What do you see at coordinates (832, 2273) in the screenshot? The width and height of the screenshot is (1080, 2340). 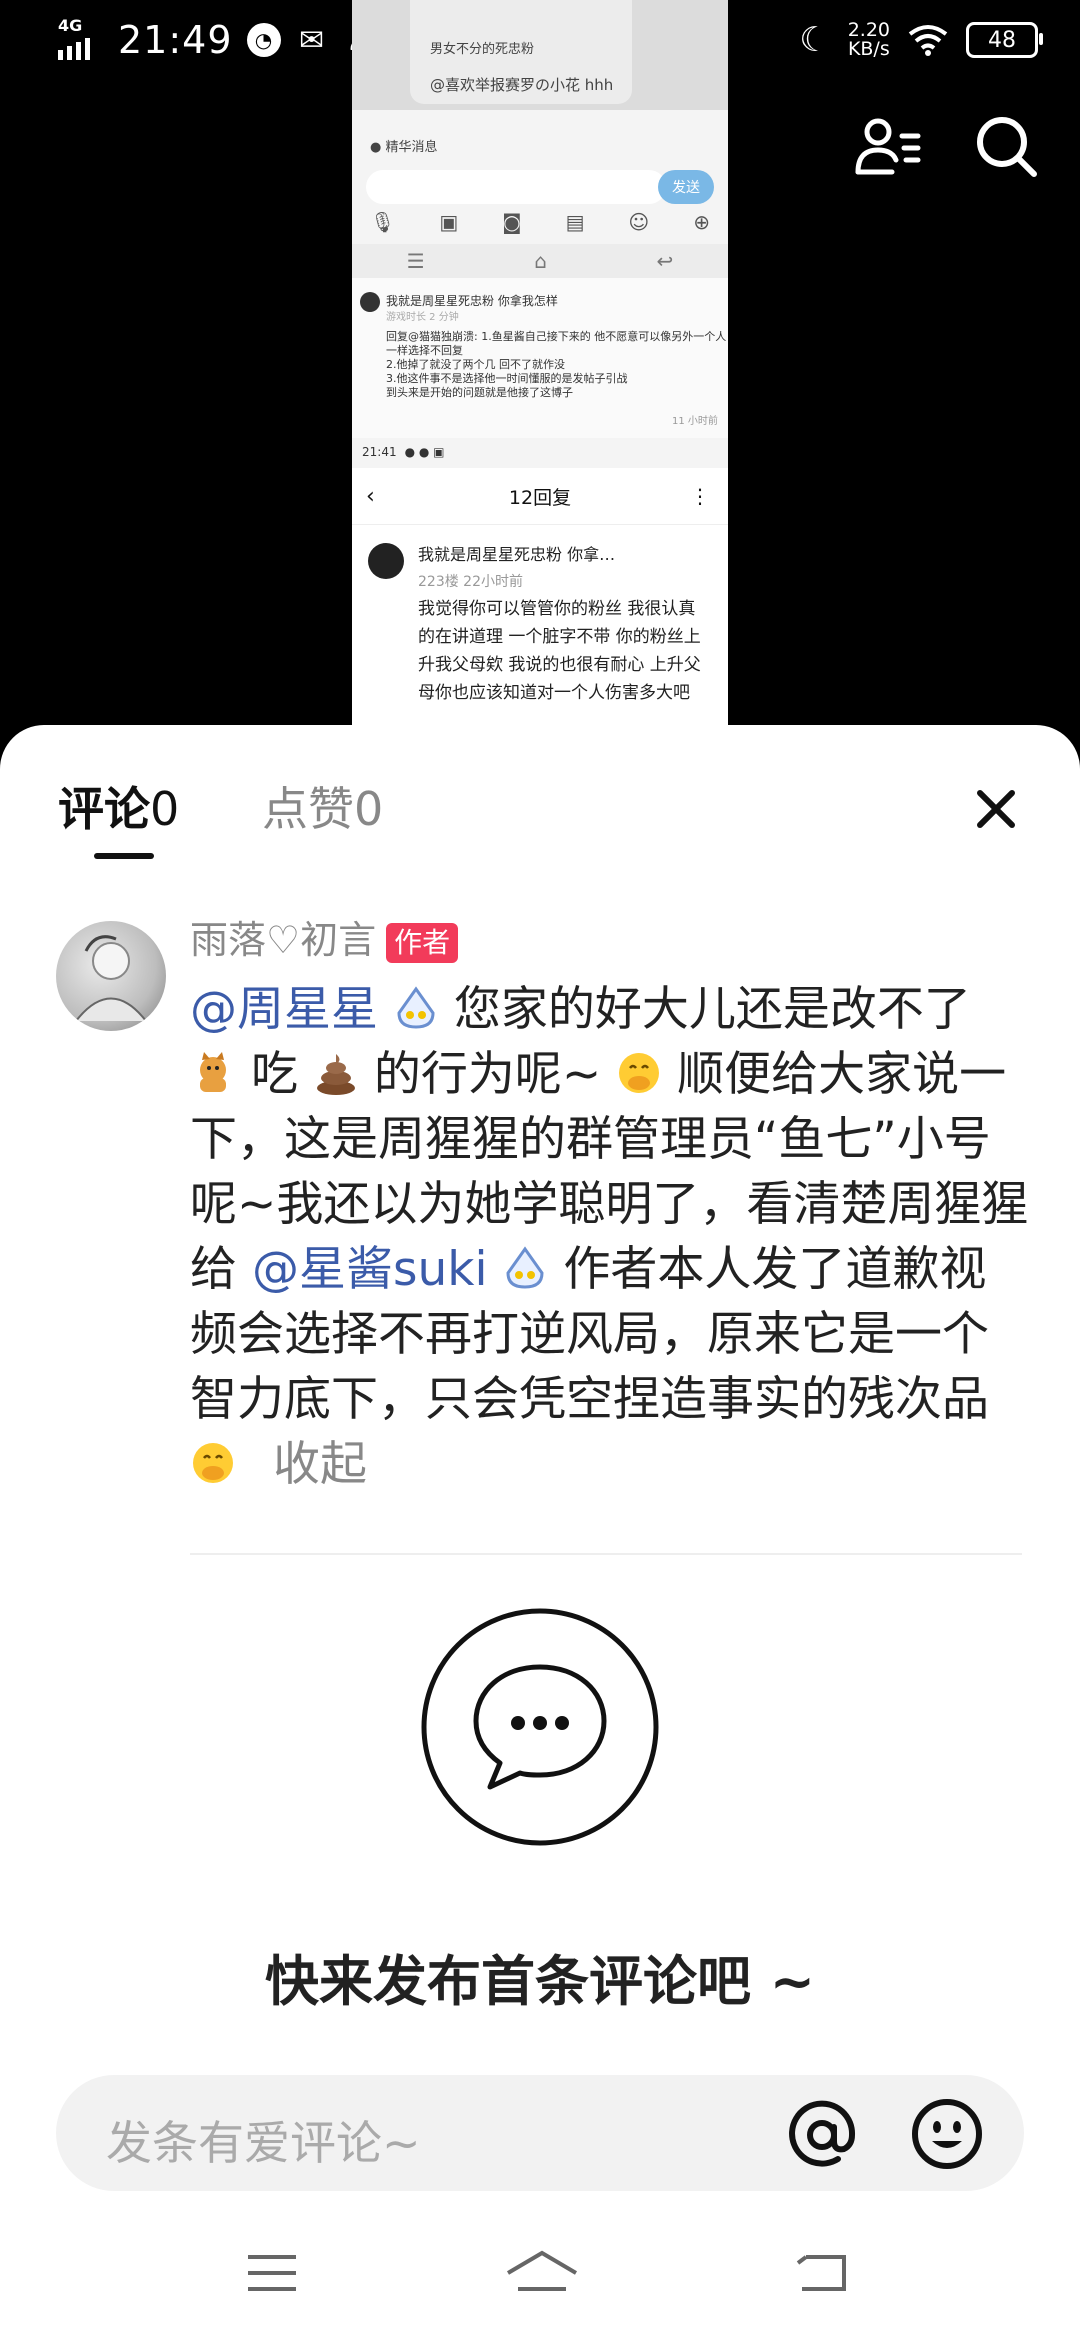 I see `back-icon` at bounding box center [832, 2273].